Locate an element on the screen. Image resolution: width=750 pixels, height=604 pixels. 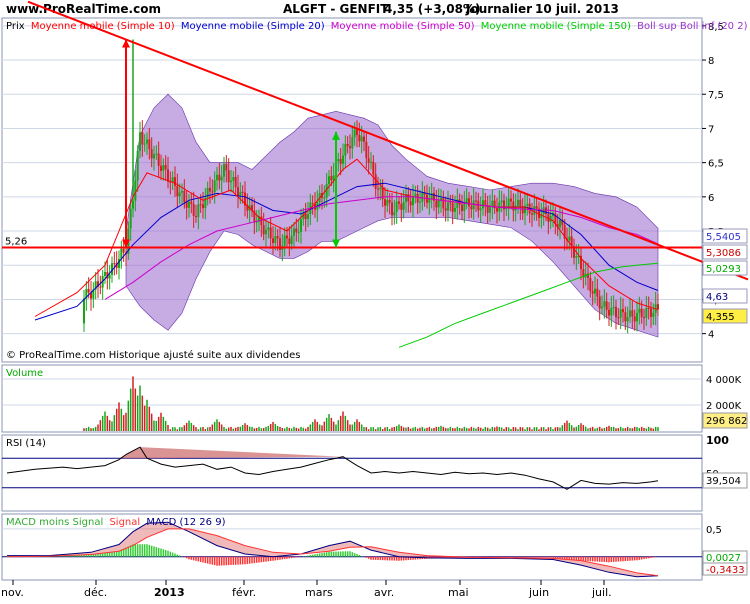
legend-item-ma150: Moyenne mobile (Simple 150) is located at coordinates (556, 26).